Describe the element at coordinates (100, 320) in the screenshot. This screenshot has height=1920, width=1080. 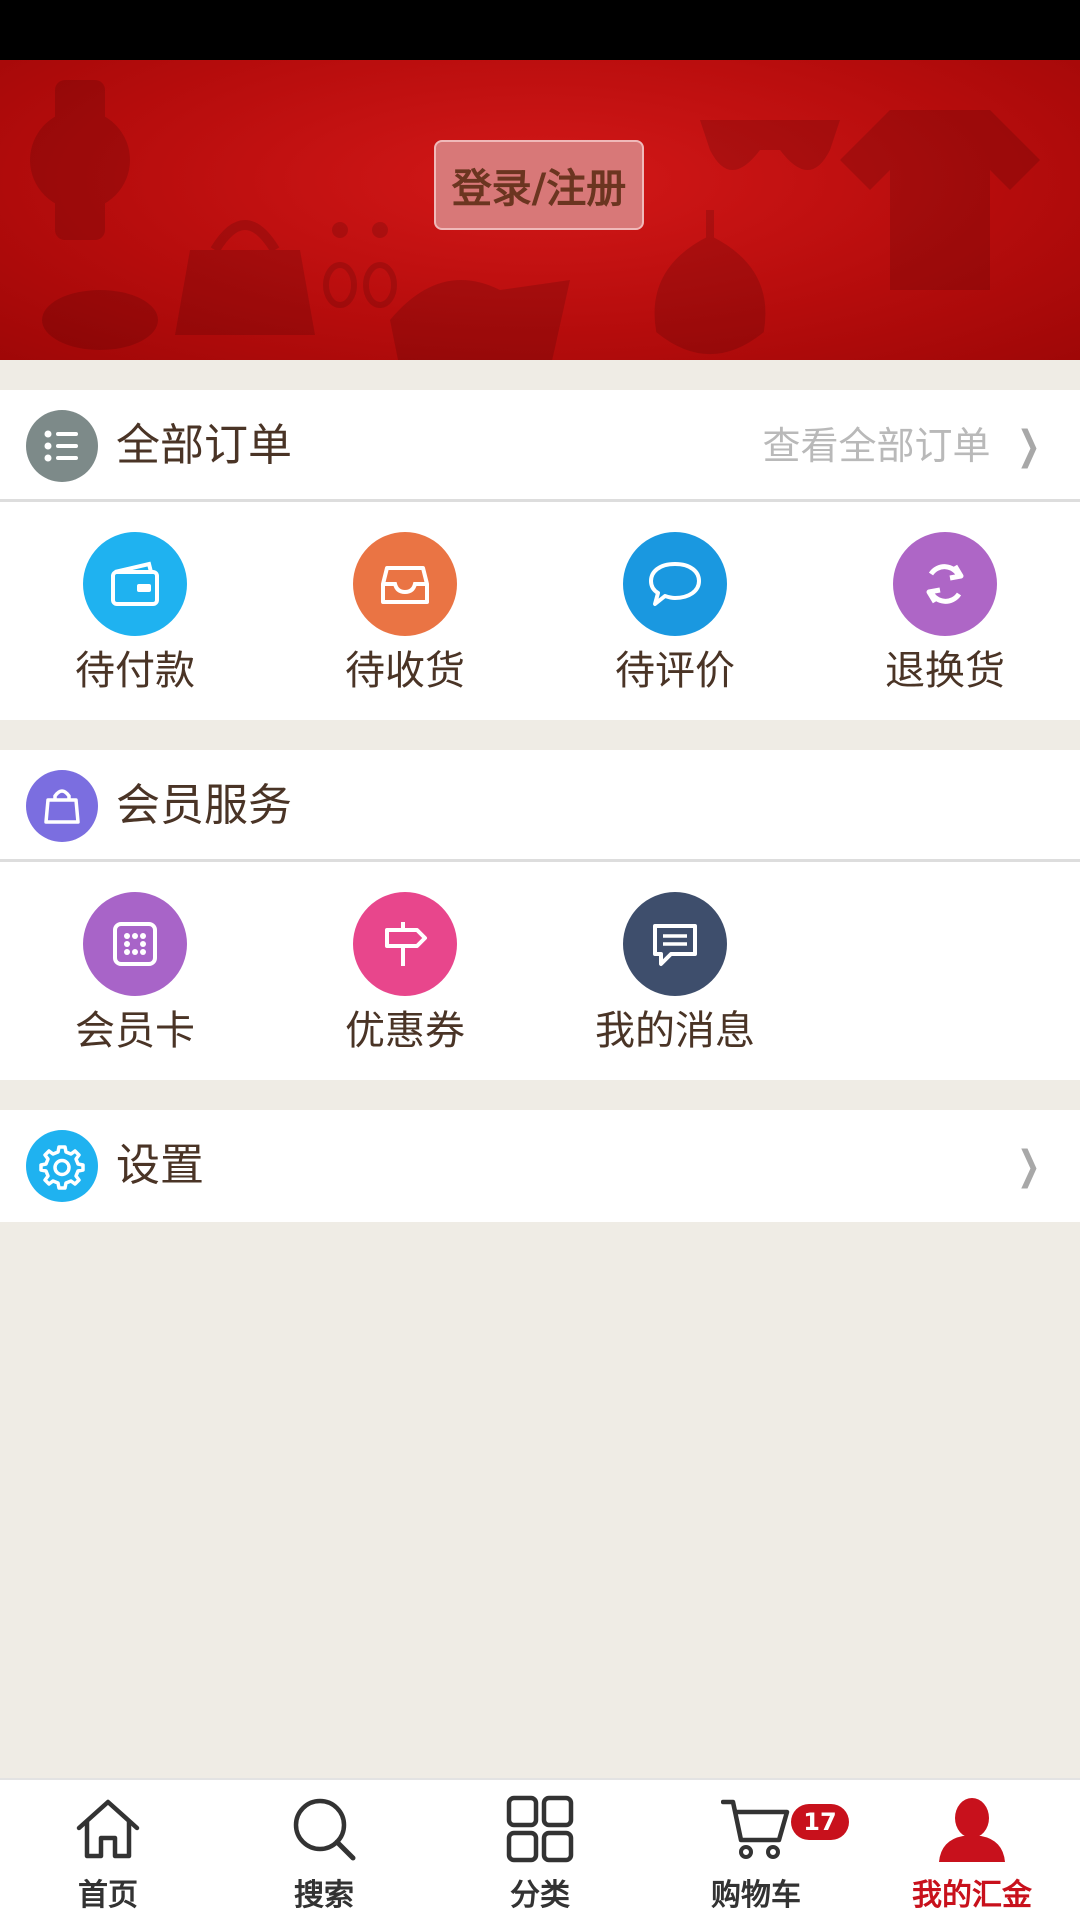
I see `hat-decoration-icon` at that location.